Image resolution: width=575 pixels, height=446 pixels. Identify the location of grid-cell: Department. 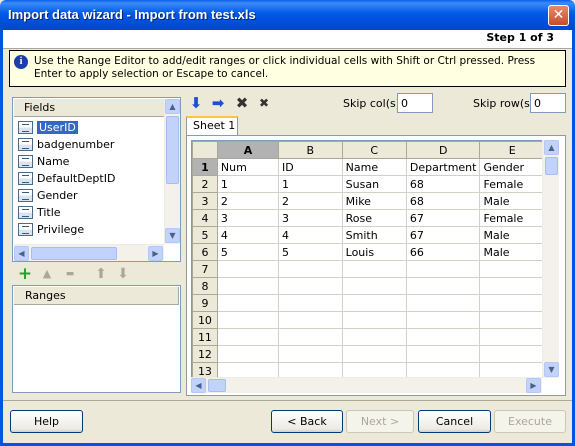
(443, 167).